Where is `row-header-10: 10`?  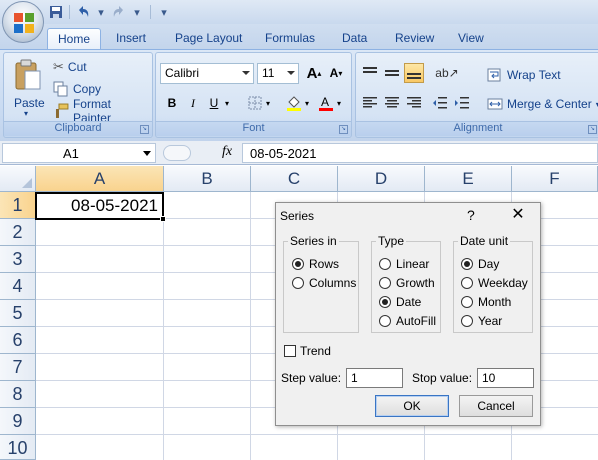 row-header-10: 10 is located at coordinates (18, 447).